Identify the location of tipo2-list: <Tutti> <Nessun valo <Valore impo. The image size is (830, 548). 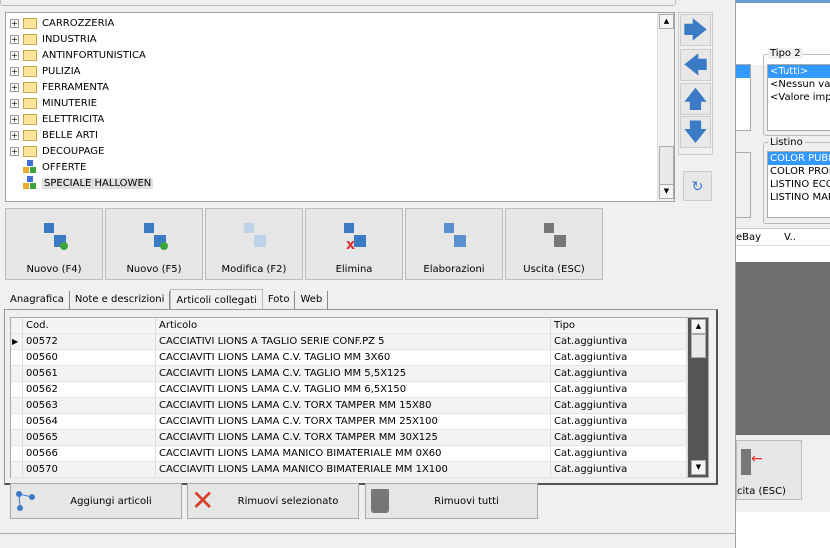
(798, 97).